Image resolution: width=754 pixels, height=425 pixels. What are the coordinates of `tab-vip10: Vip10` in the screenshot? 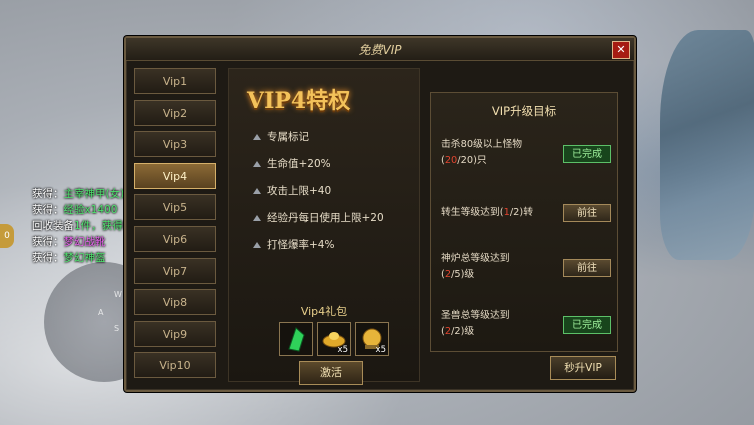 It's located at (175, 365).